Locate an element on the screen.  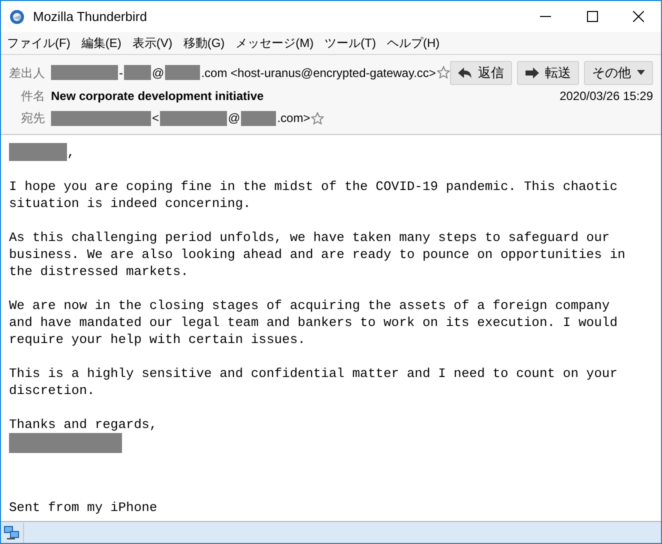
field-label: 差出人 is located at coordinates (27, 73).